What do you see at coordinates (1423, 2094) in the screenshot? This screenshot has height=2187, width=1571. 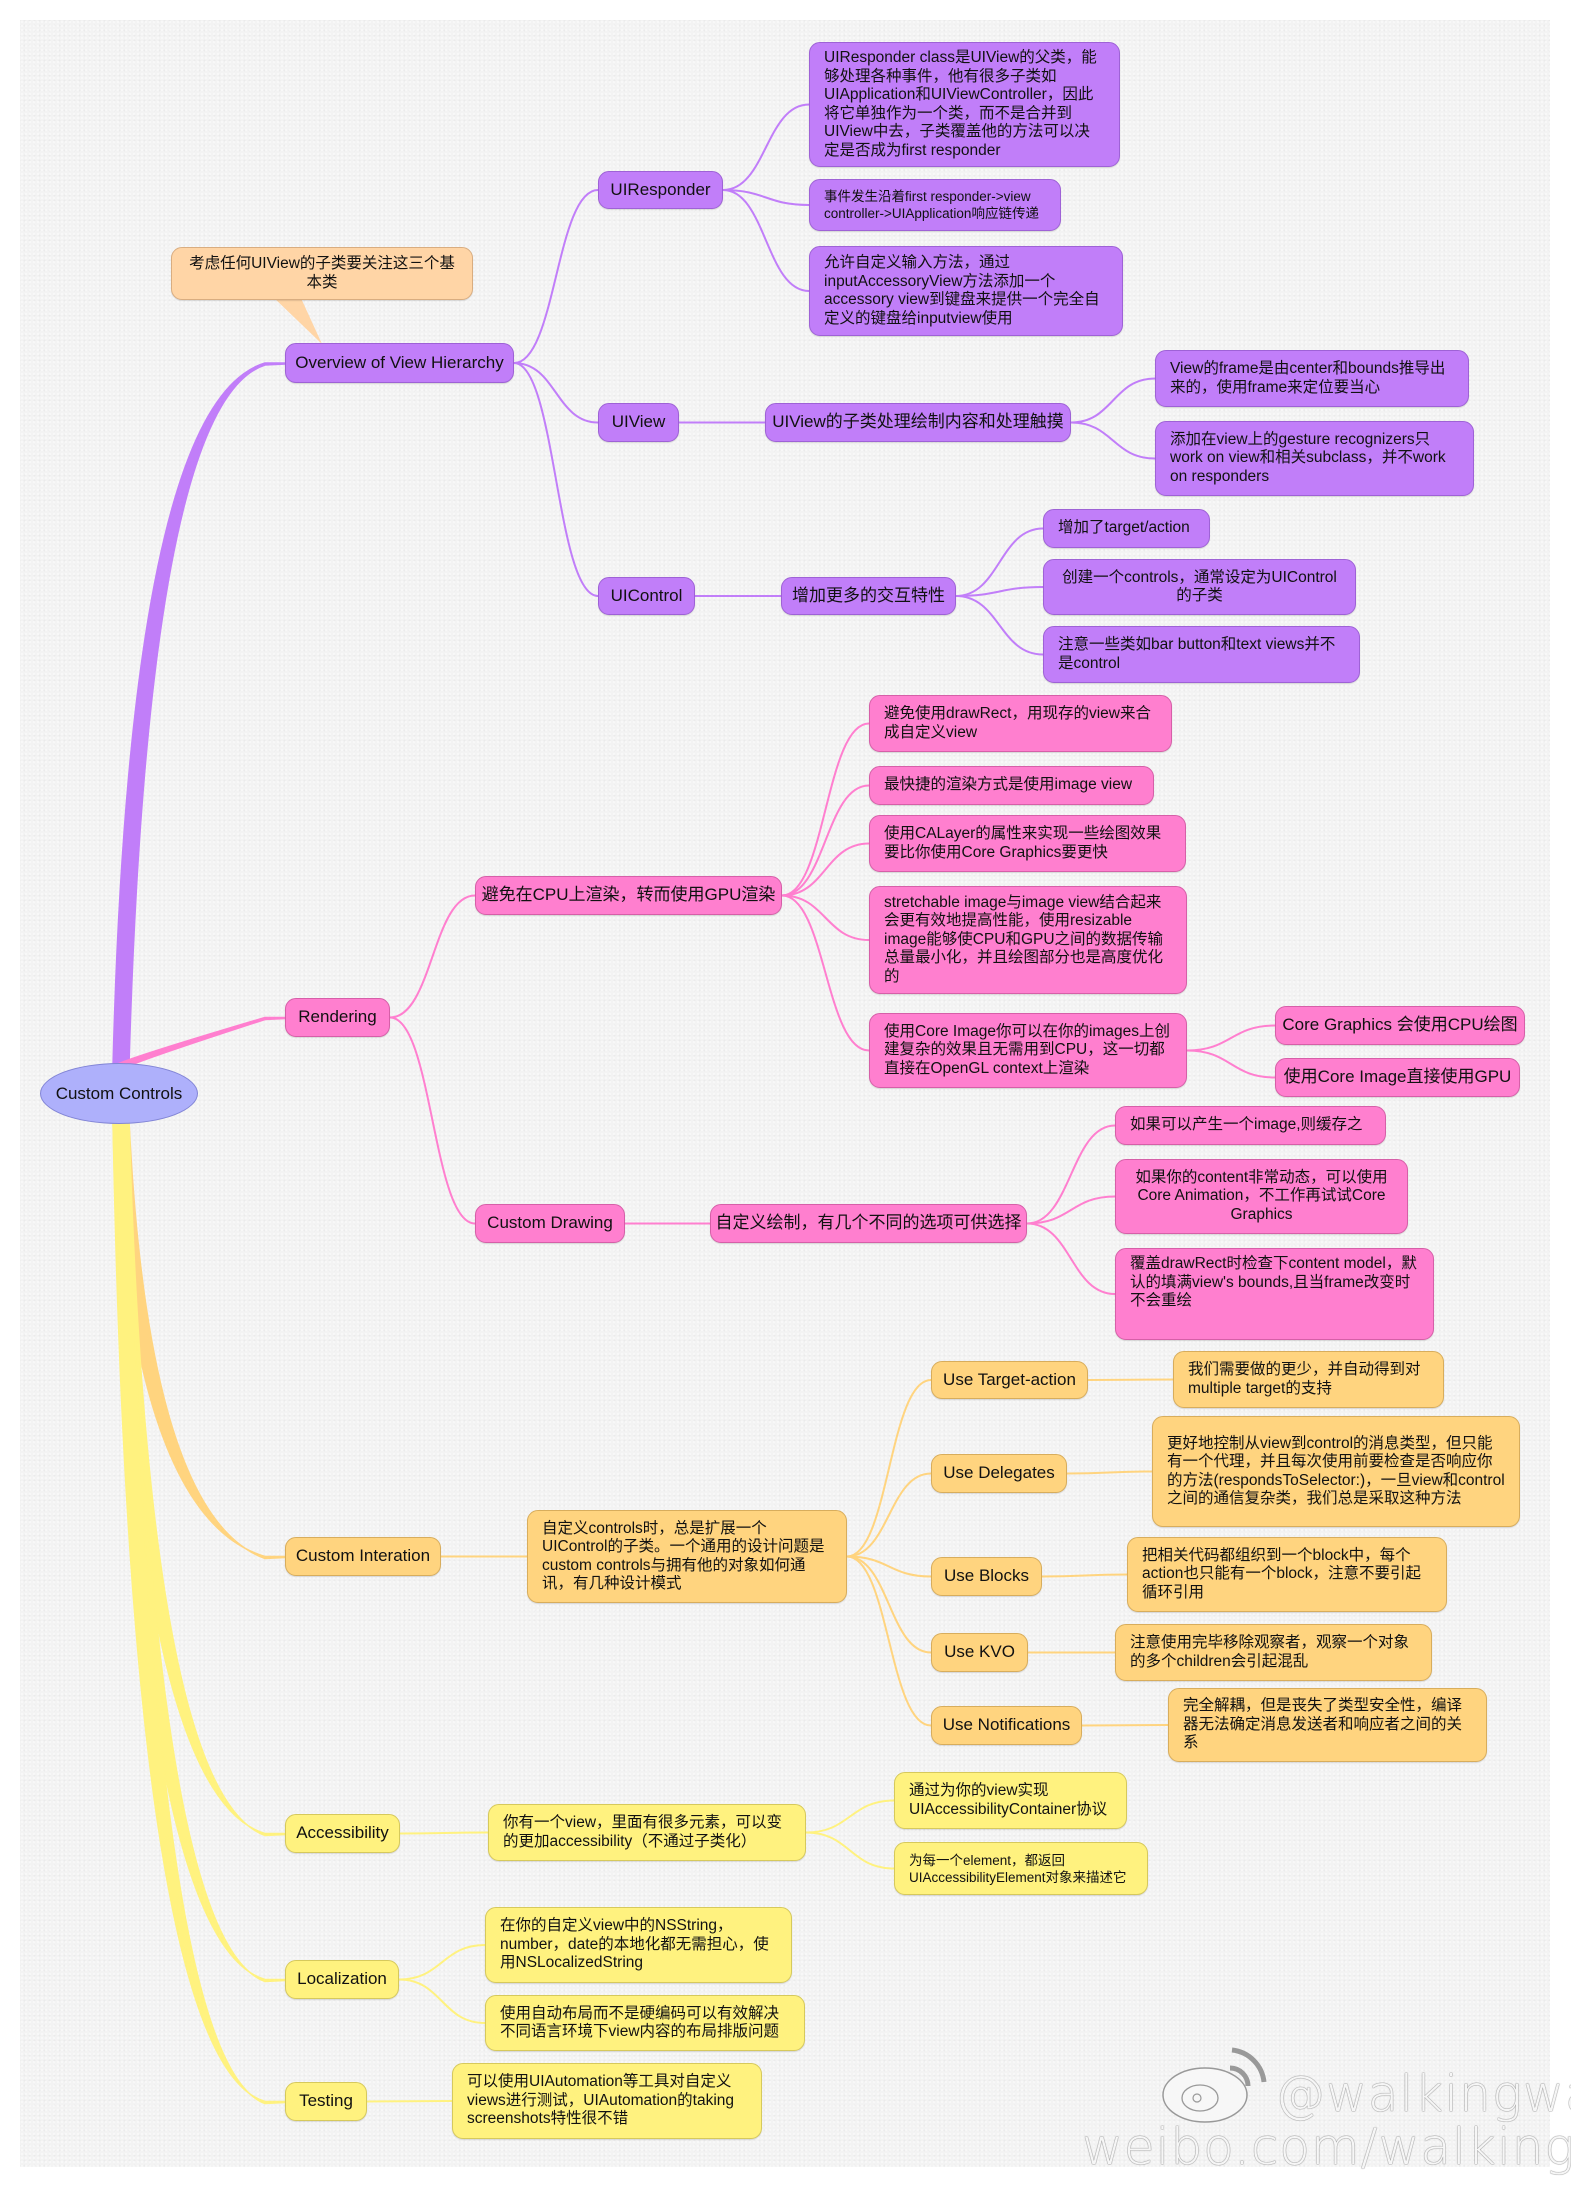 I see `watermark-handle: @walkingway` at bounding box center [1423, 2094].